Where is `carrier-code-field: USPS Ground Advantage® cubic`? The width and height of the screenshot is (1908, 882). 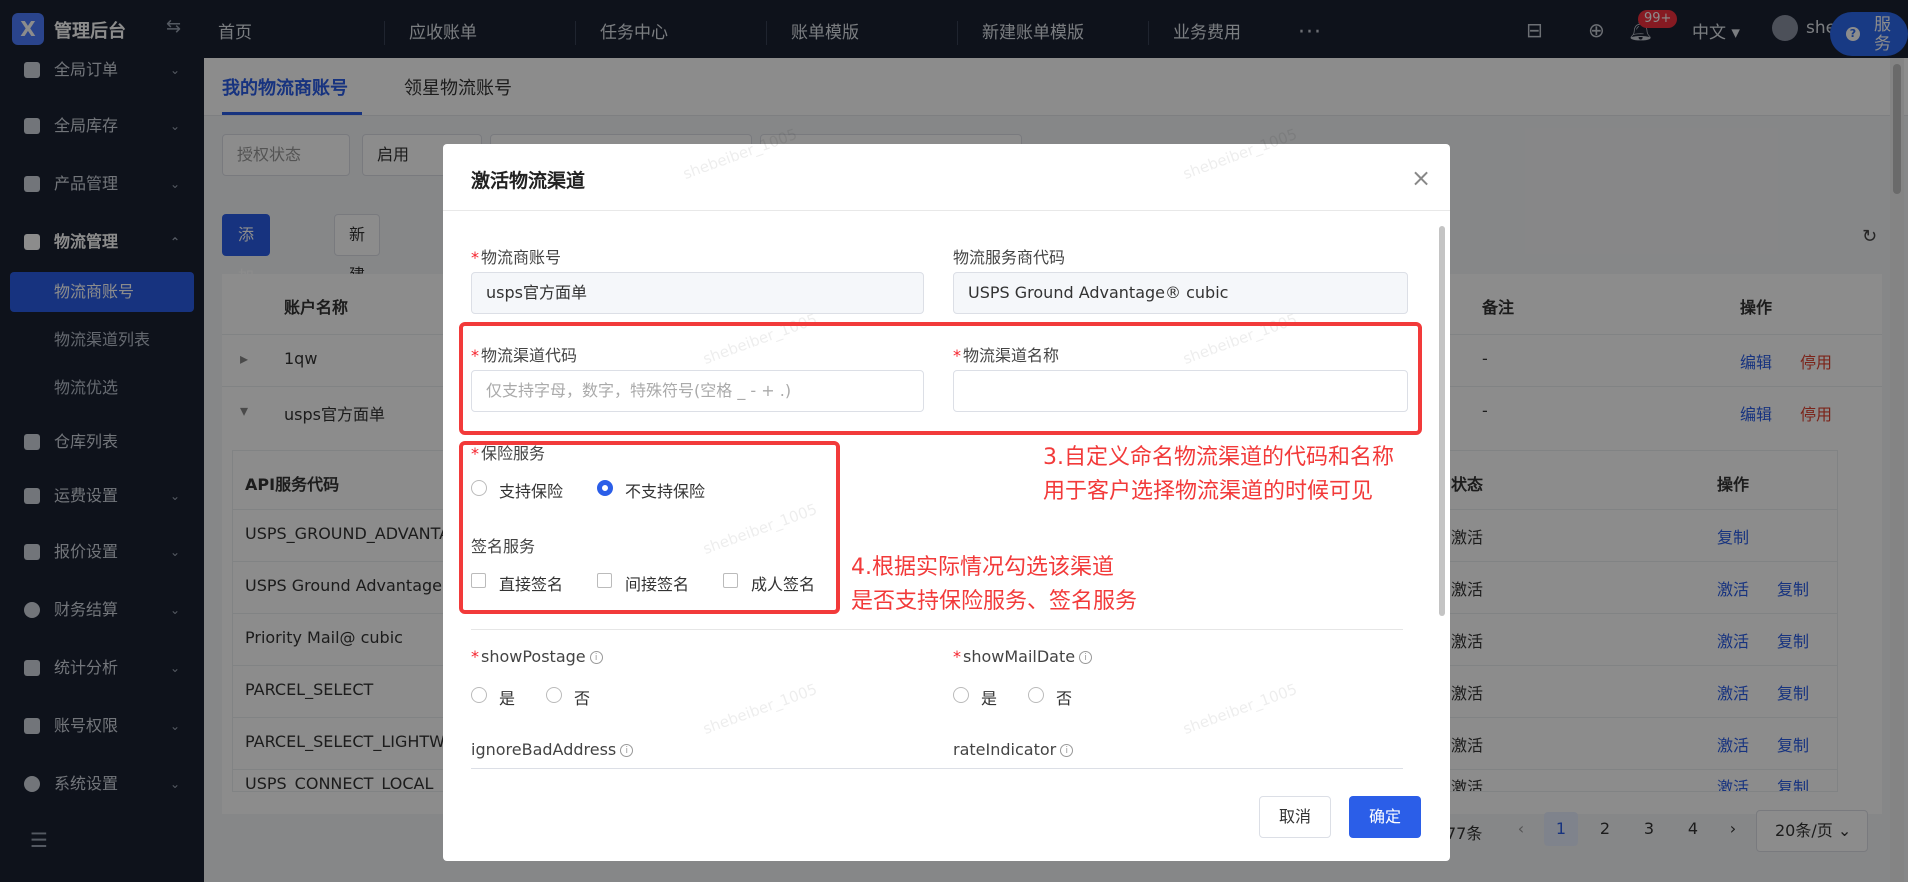 carrier-code-field: USPS Ground Advantage® cubic is located at coordinates (1180, 293).